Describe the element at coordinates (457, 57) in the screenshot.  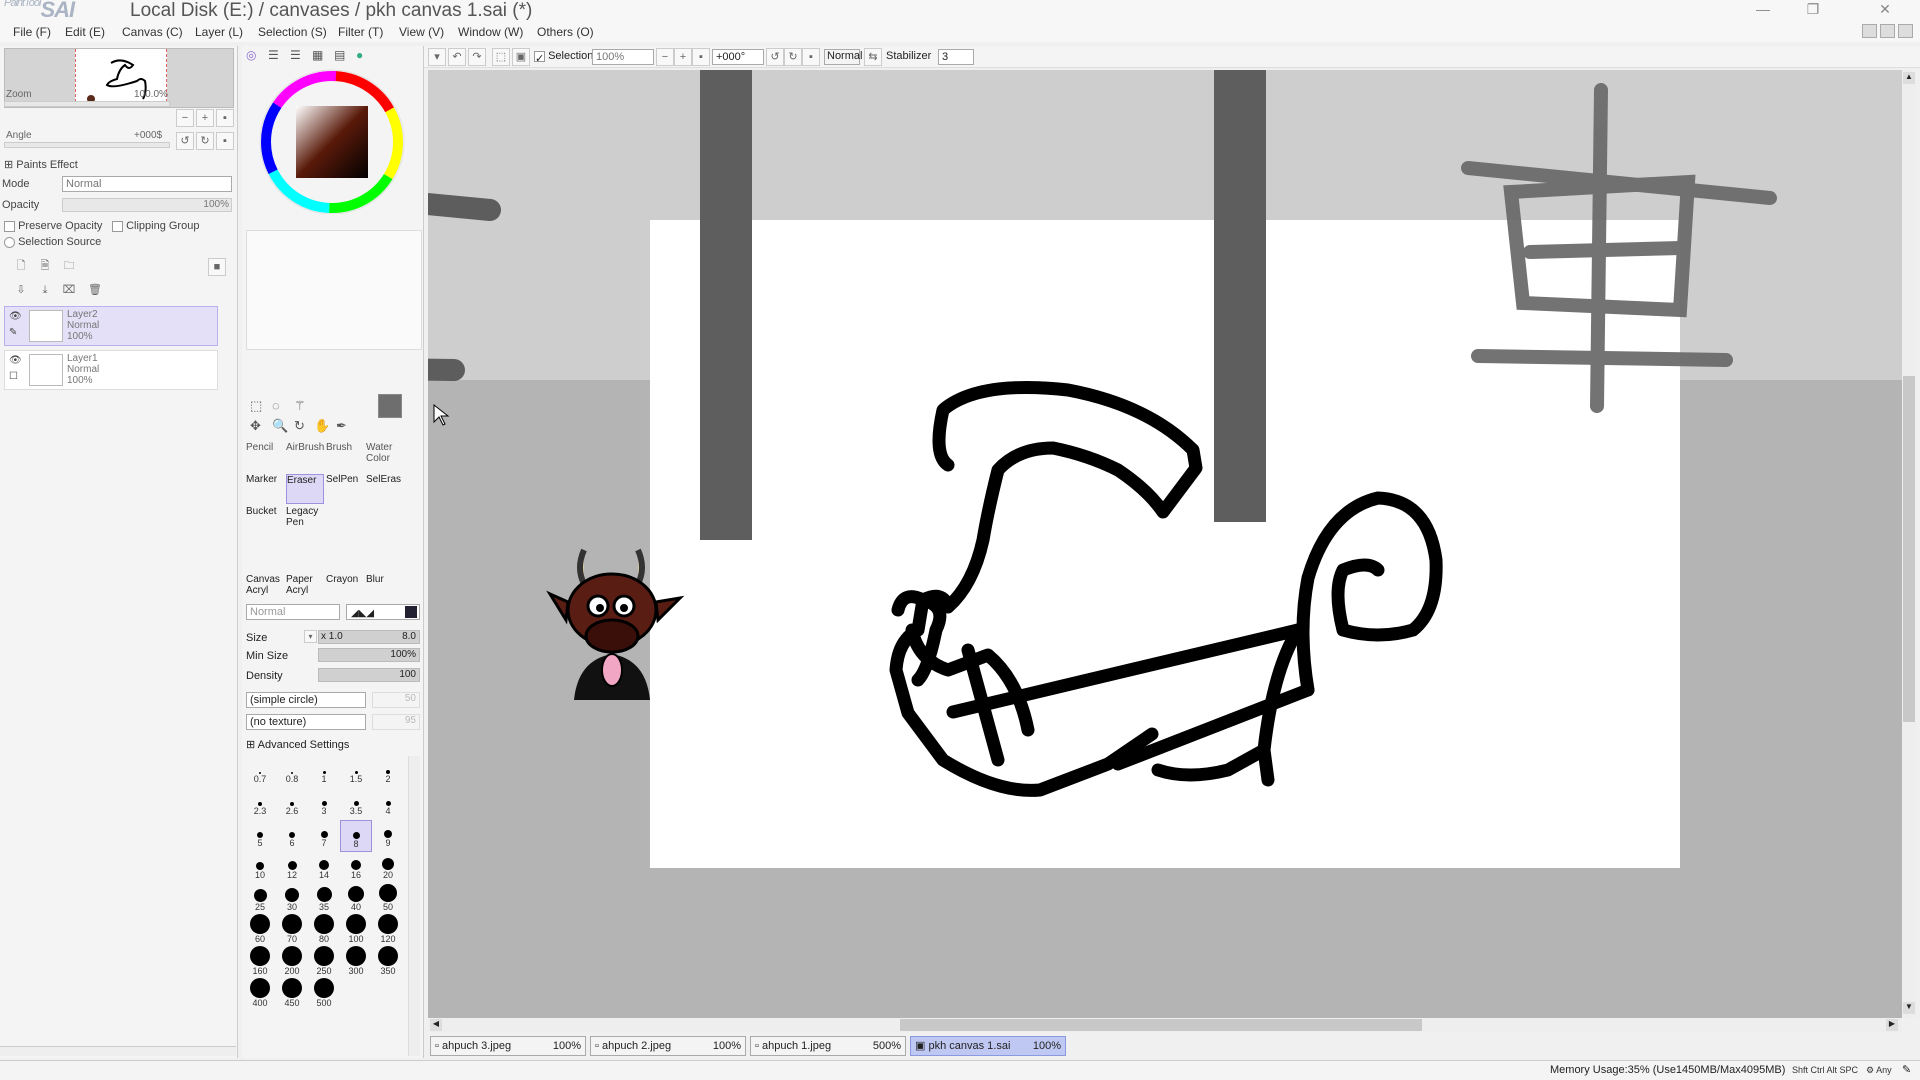
I see `undo-icon: ↶` at that location.